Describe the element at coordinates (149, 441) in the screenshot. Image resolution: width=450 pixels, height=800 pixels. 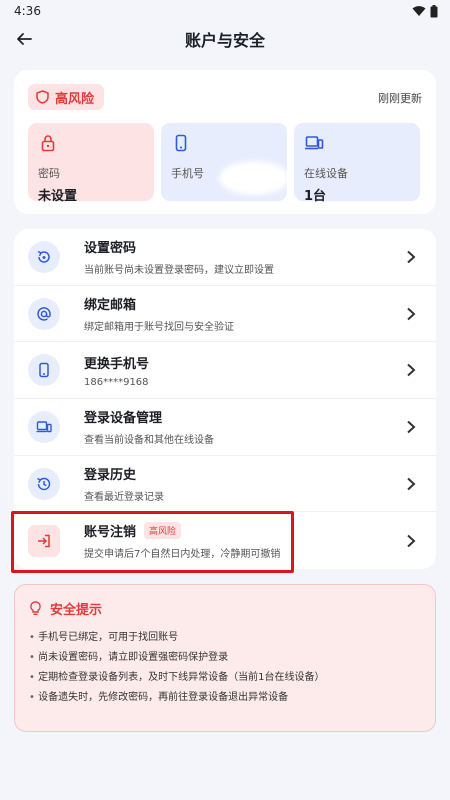
I see `menu-item-subtitle: 查看当前设备和其他在线设备` at that location.